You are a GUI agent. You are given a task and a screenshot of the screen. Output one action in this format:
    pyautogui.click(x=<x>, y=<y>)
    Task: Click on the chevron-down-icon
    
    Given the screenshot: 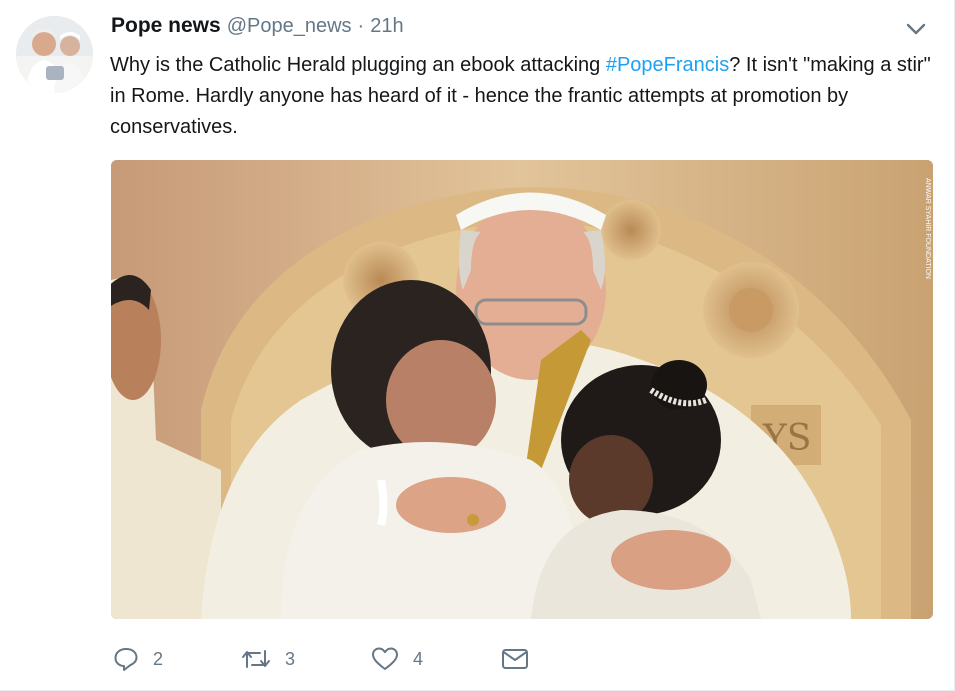 What is the action you would take?
    pyautogui.click(x=916, y=29)
    